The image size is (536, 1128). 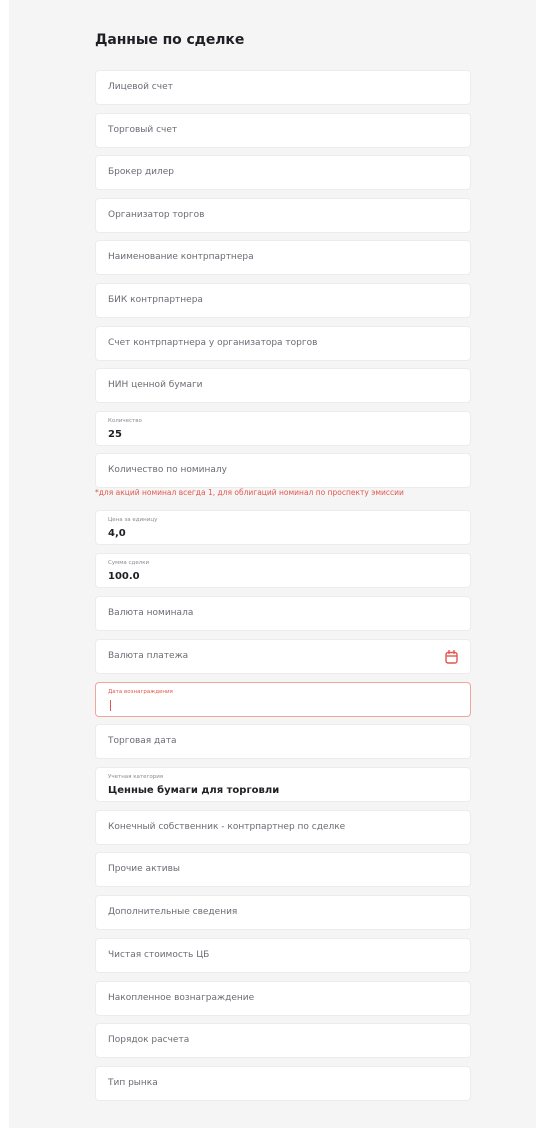 What do you see at coordinates (155, 300) in the screenshot?
I see `counterparty-bik-placeholder: БИК контрпартнера` at bounding box center [155, 300].